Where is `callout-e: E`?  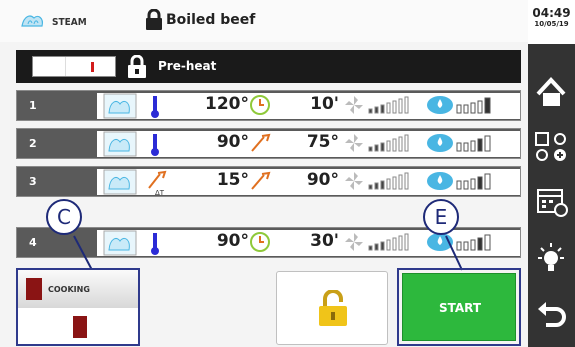
callout-e: E is located at coordinates (441, 217).